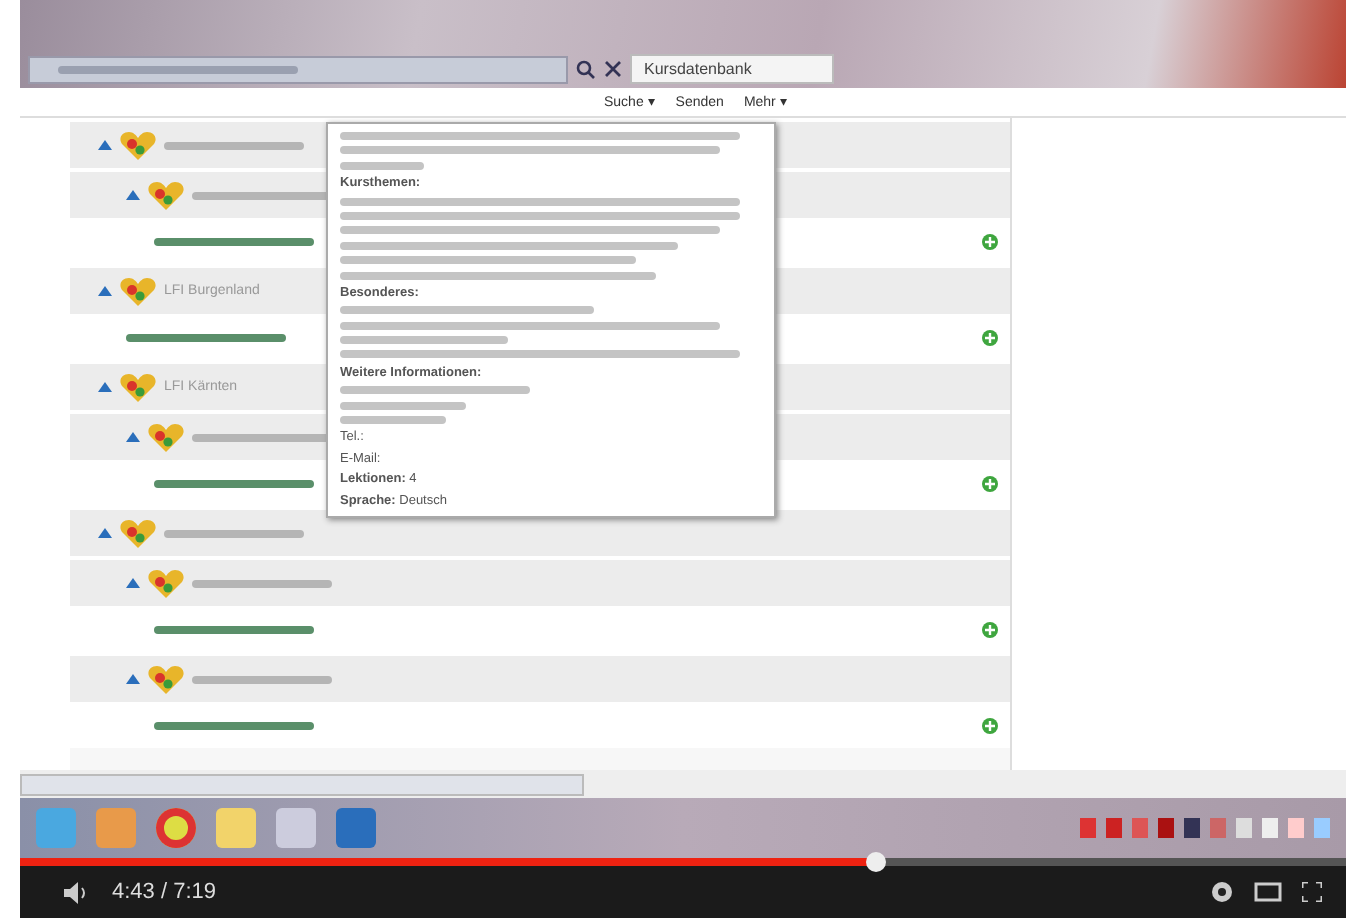  Describe the element at coordinates (1312, 892) in the screenshot. I see `fullscreen-icon` at that location.